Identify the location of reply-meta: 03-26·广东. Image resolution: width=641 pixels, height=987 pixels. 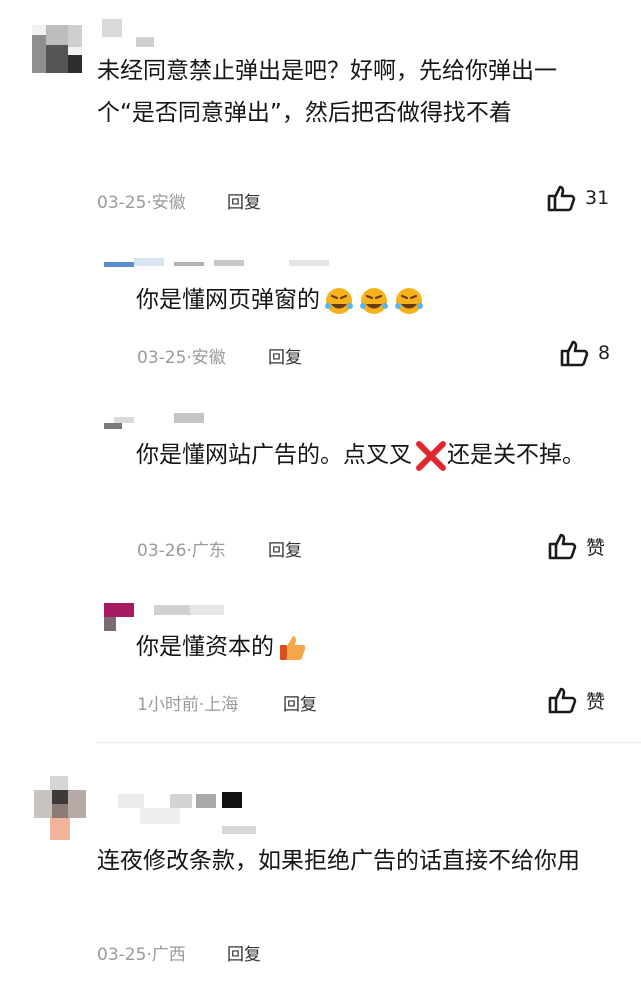
(181, 551).